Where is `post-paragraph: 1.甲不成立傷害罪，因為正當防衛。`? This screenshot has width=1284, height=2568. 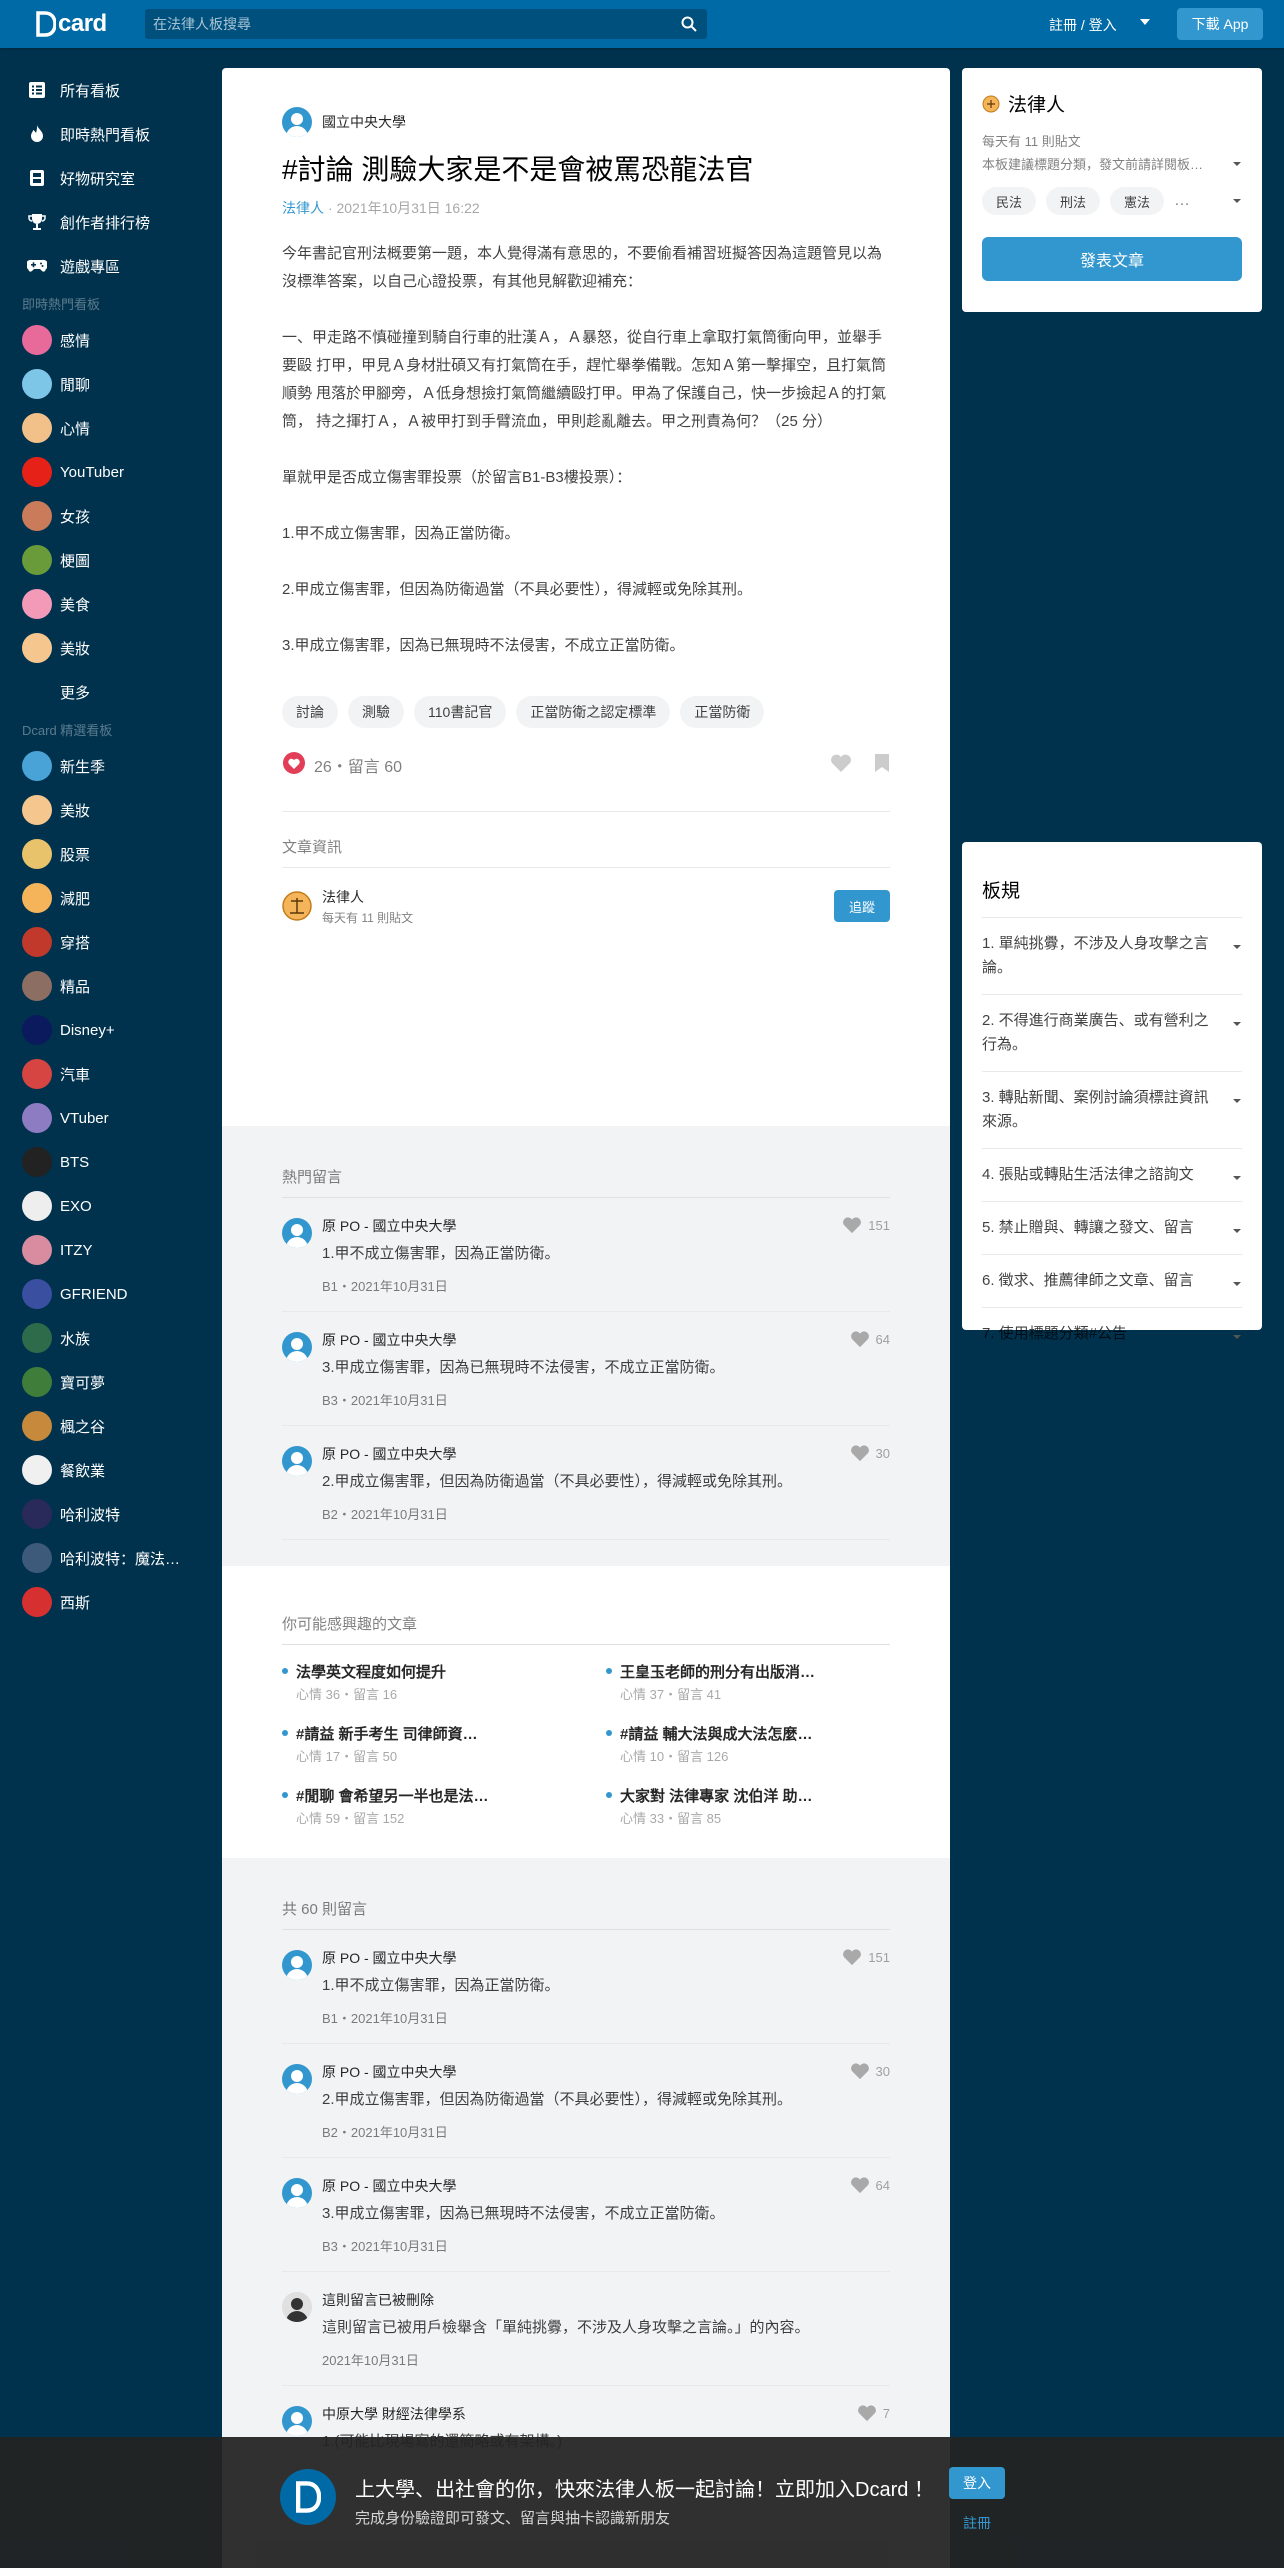
post-paragraph: 1.甲不成立傷害罪，因為正當防衛。 is located at coordinates (401, 533).